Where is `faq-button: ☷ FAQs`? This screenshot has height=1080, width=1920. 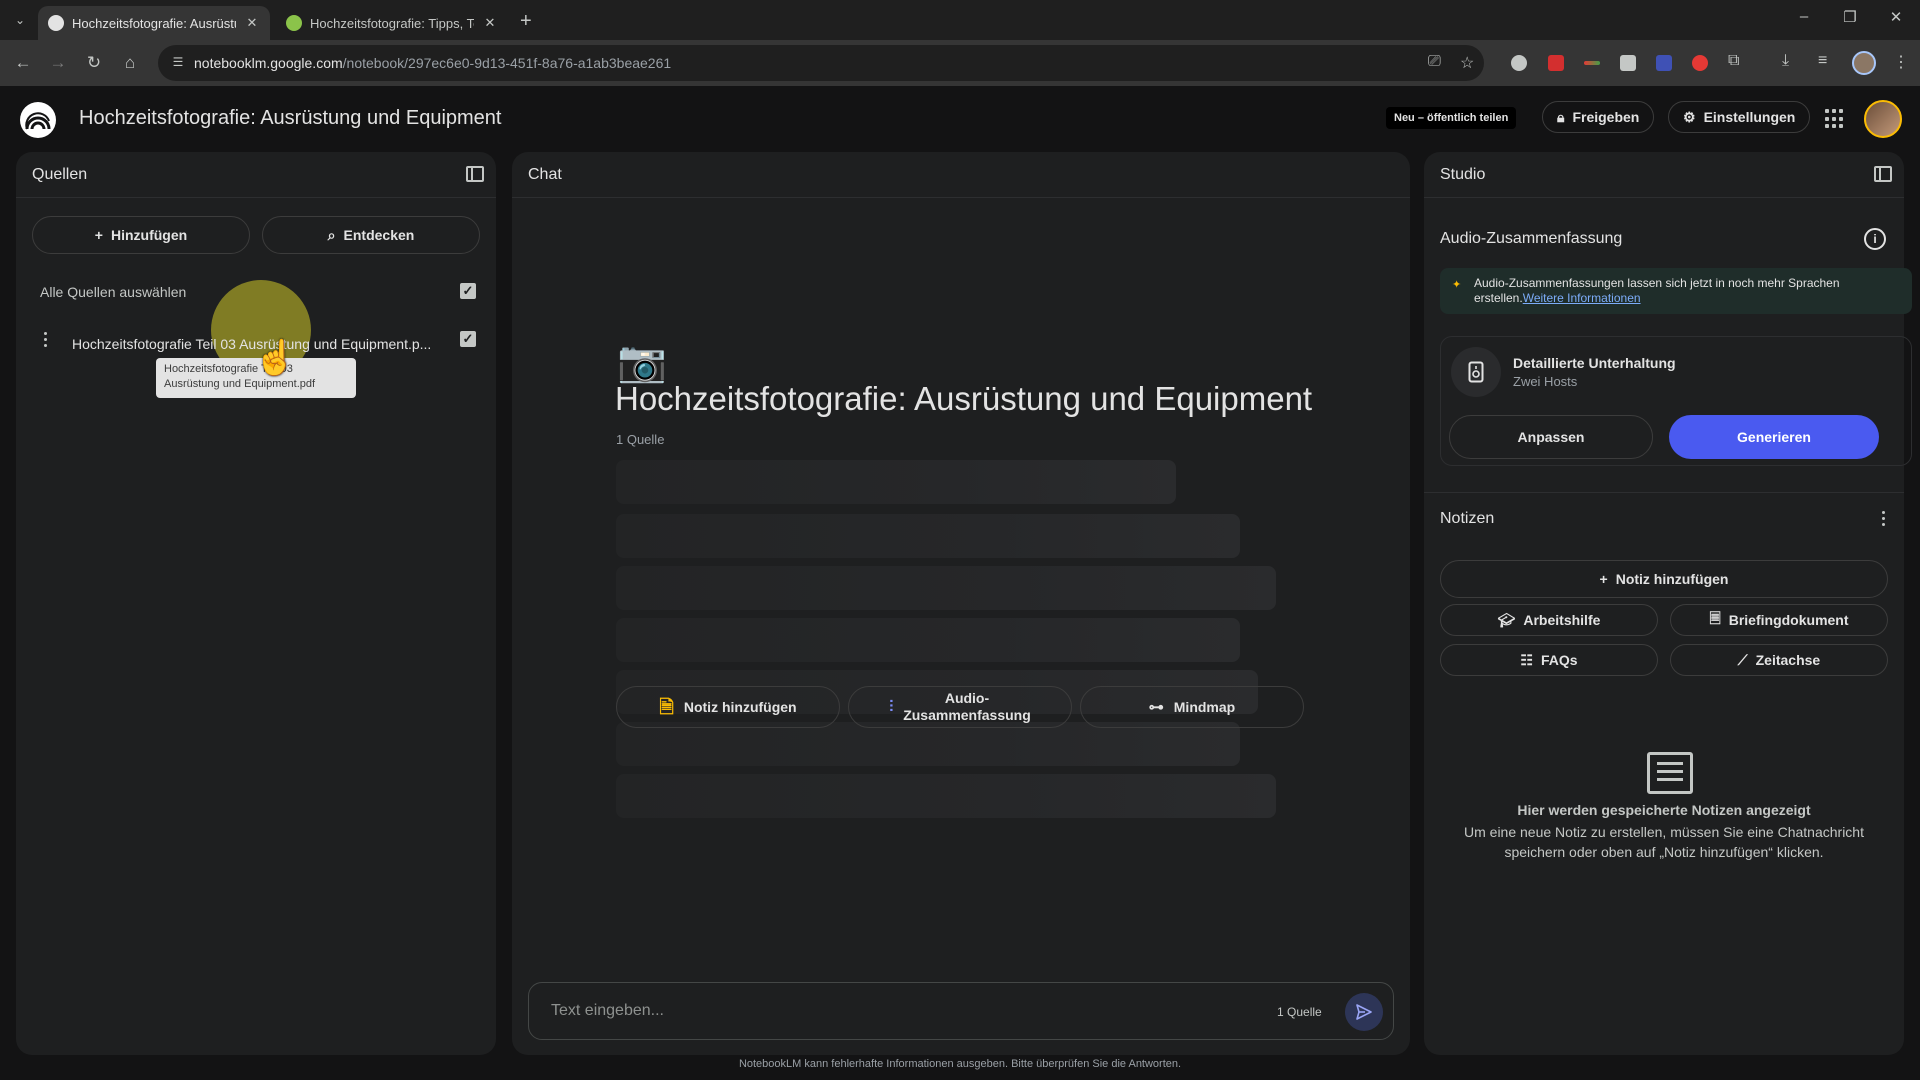 faq-button: ☷ FAQs is located at coordinates (1549, 660).